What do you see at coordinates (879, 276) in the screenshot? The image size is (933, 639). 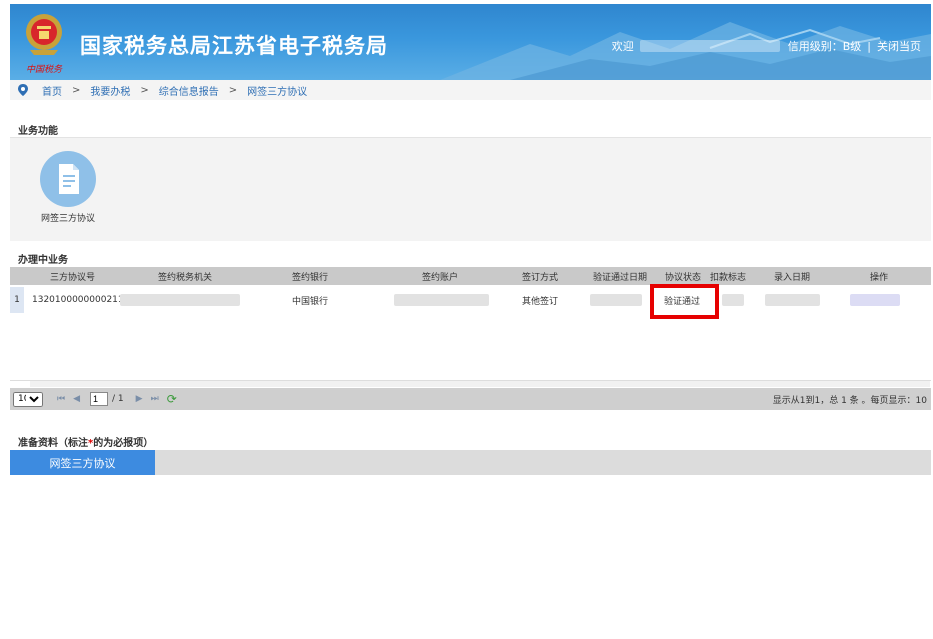 I see `col-actions: 操作` at bounding box center [879, 276].